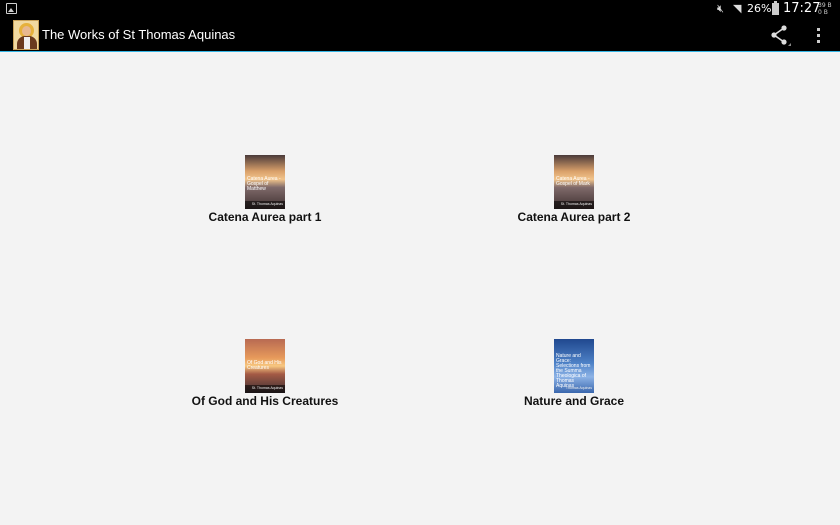 The width and height of the screenshot is (840, 525). What do you see at coordinates (802, 8) in the screenshot?
I see `clock: 17:27` at bounding box center [802, 8].